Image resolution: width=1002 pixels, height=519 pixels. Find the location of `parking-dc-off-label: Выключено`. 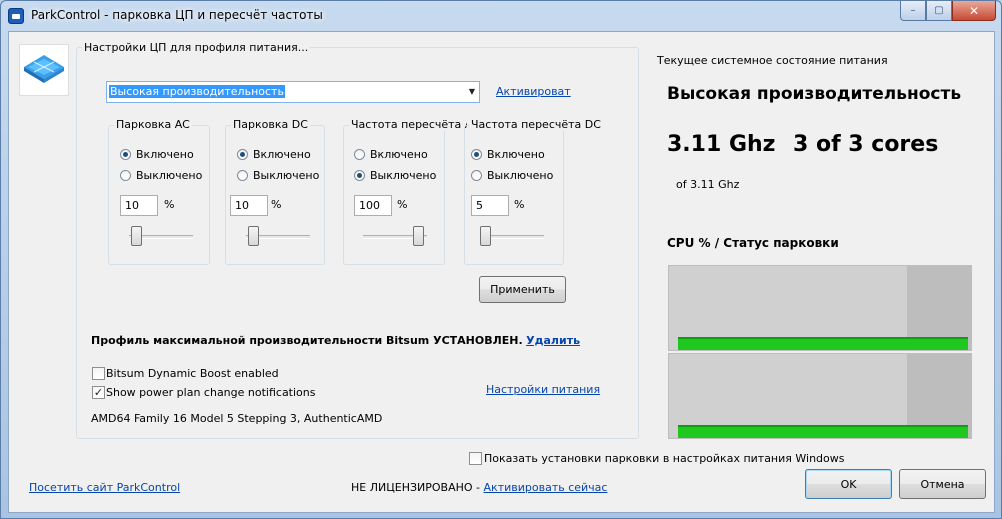

parking-dc-off-label: Выключено is located at coordinates (286, 175).